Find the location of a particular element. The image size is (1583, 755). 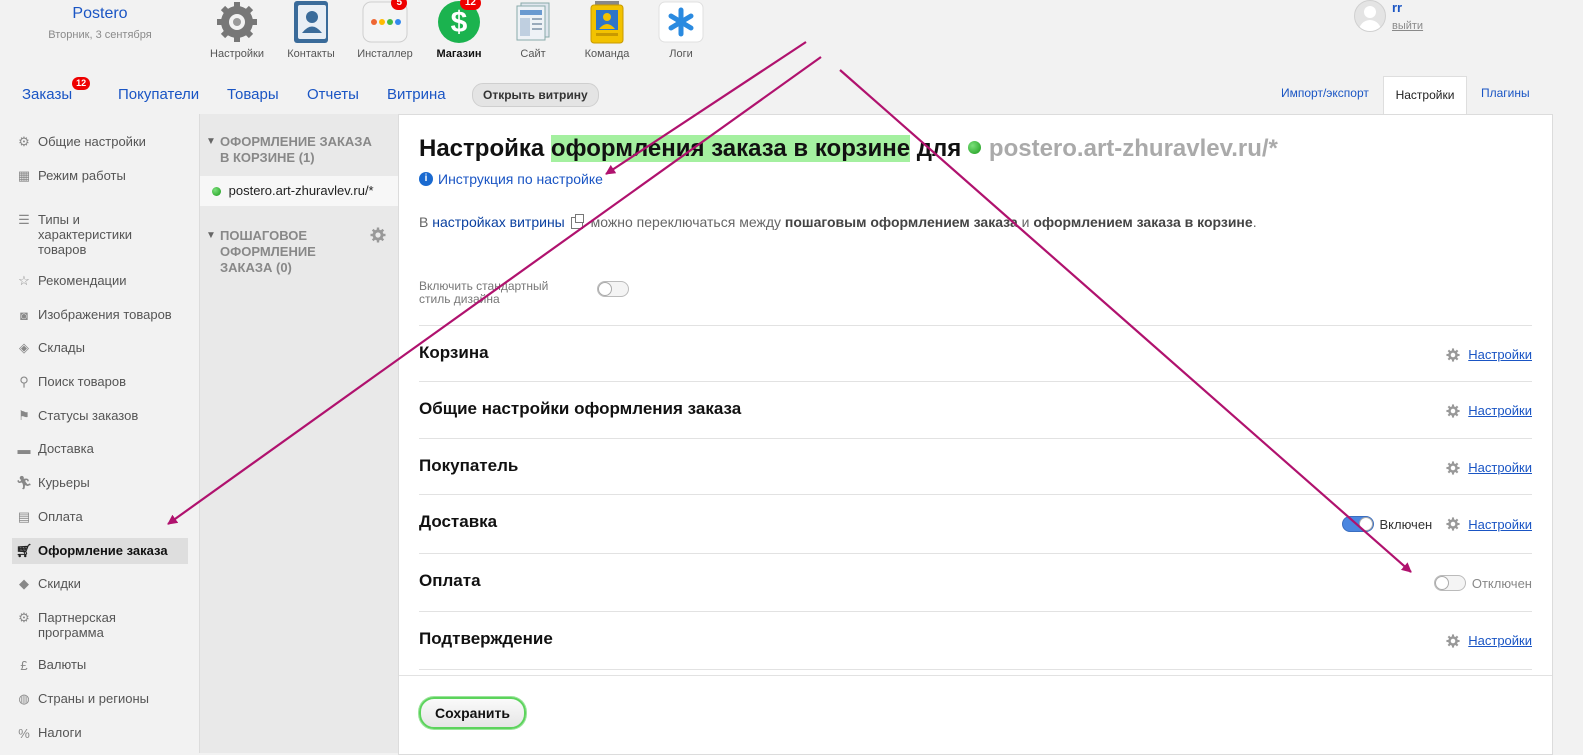

truck-icon: ▬ is located at coordinates (24, 449).